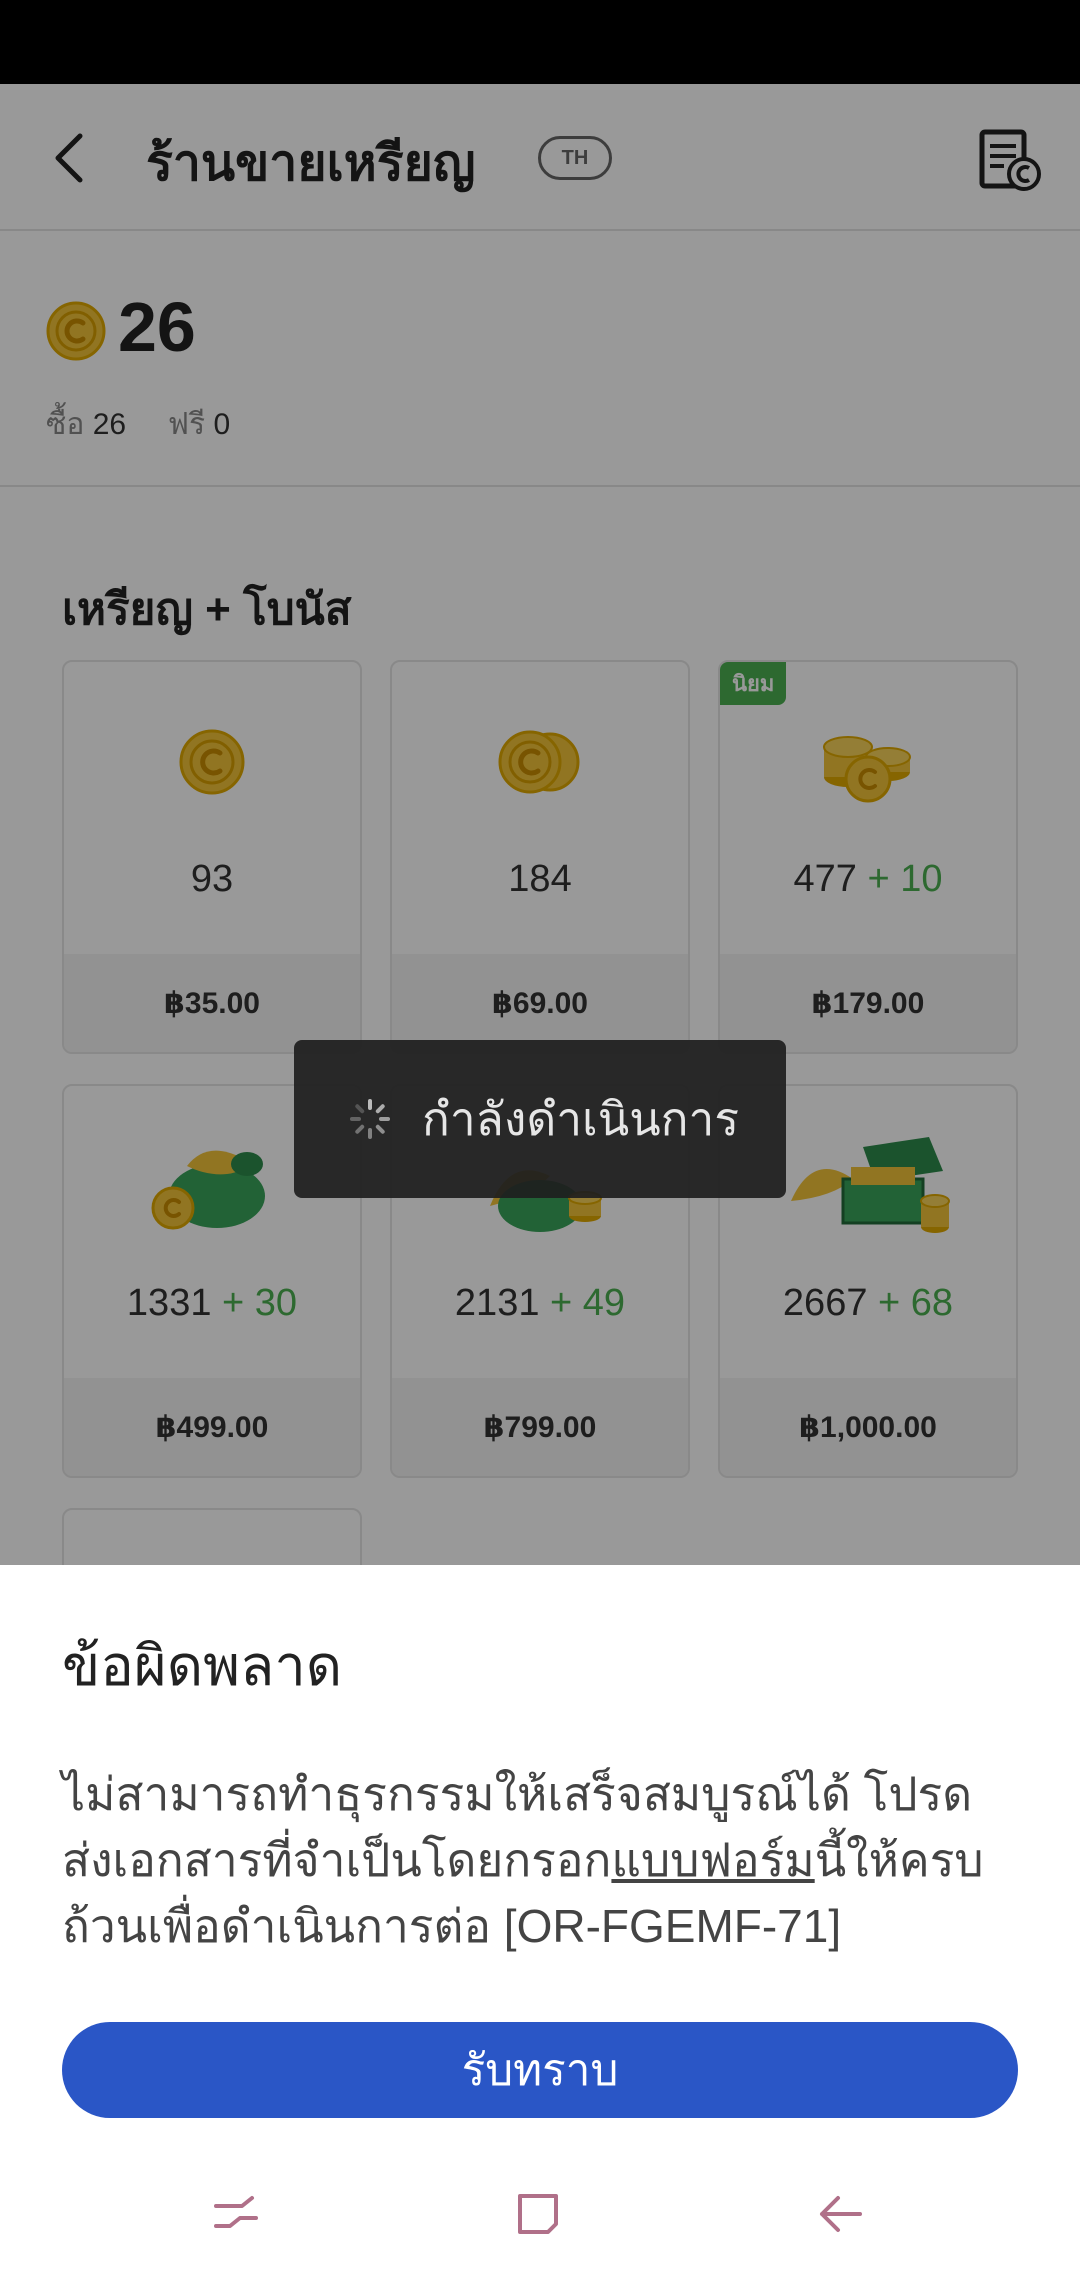  I want to click on loading-toast: กำลังดำเนินการ, so click(540, 1119).